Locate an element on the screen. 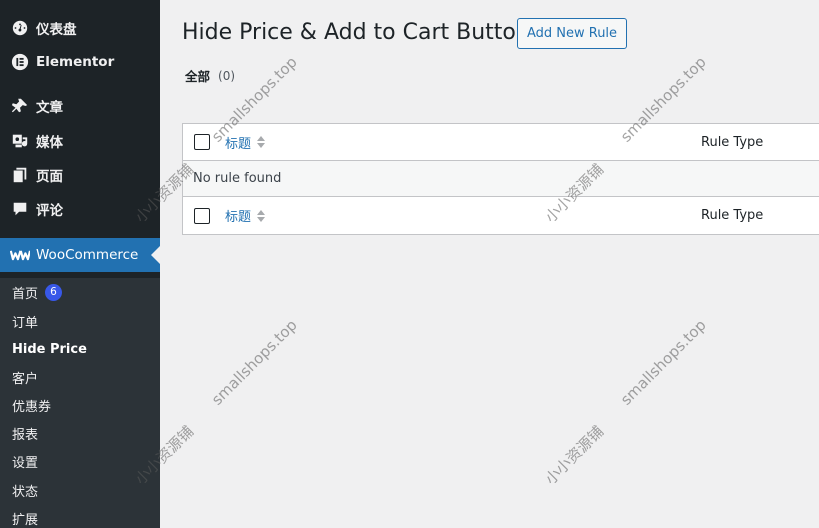 The height and width of the screenshot is (528, 819). woocommerce-icon is located at coordinates (18, 255).